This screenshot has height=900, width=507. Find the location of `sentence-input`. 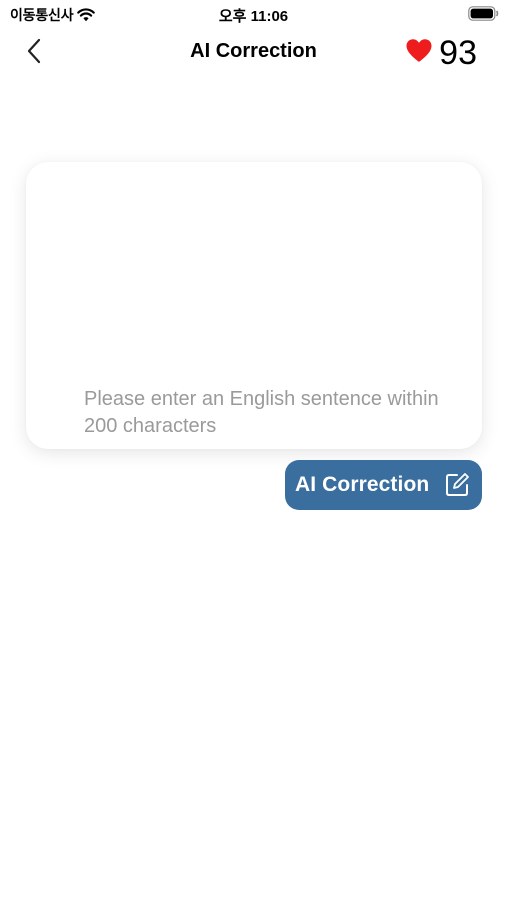

sentence-input is located at coordinates (271, 414).